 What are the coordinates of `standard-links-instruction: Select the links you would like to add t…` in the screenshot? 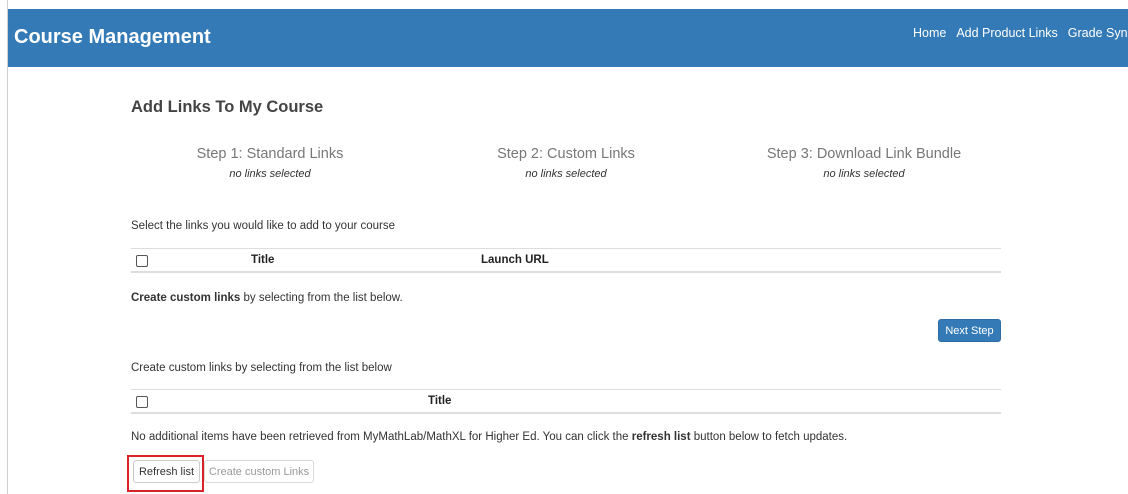 It's located at (263, 226).